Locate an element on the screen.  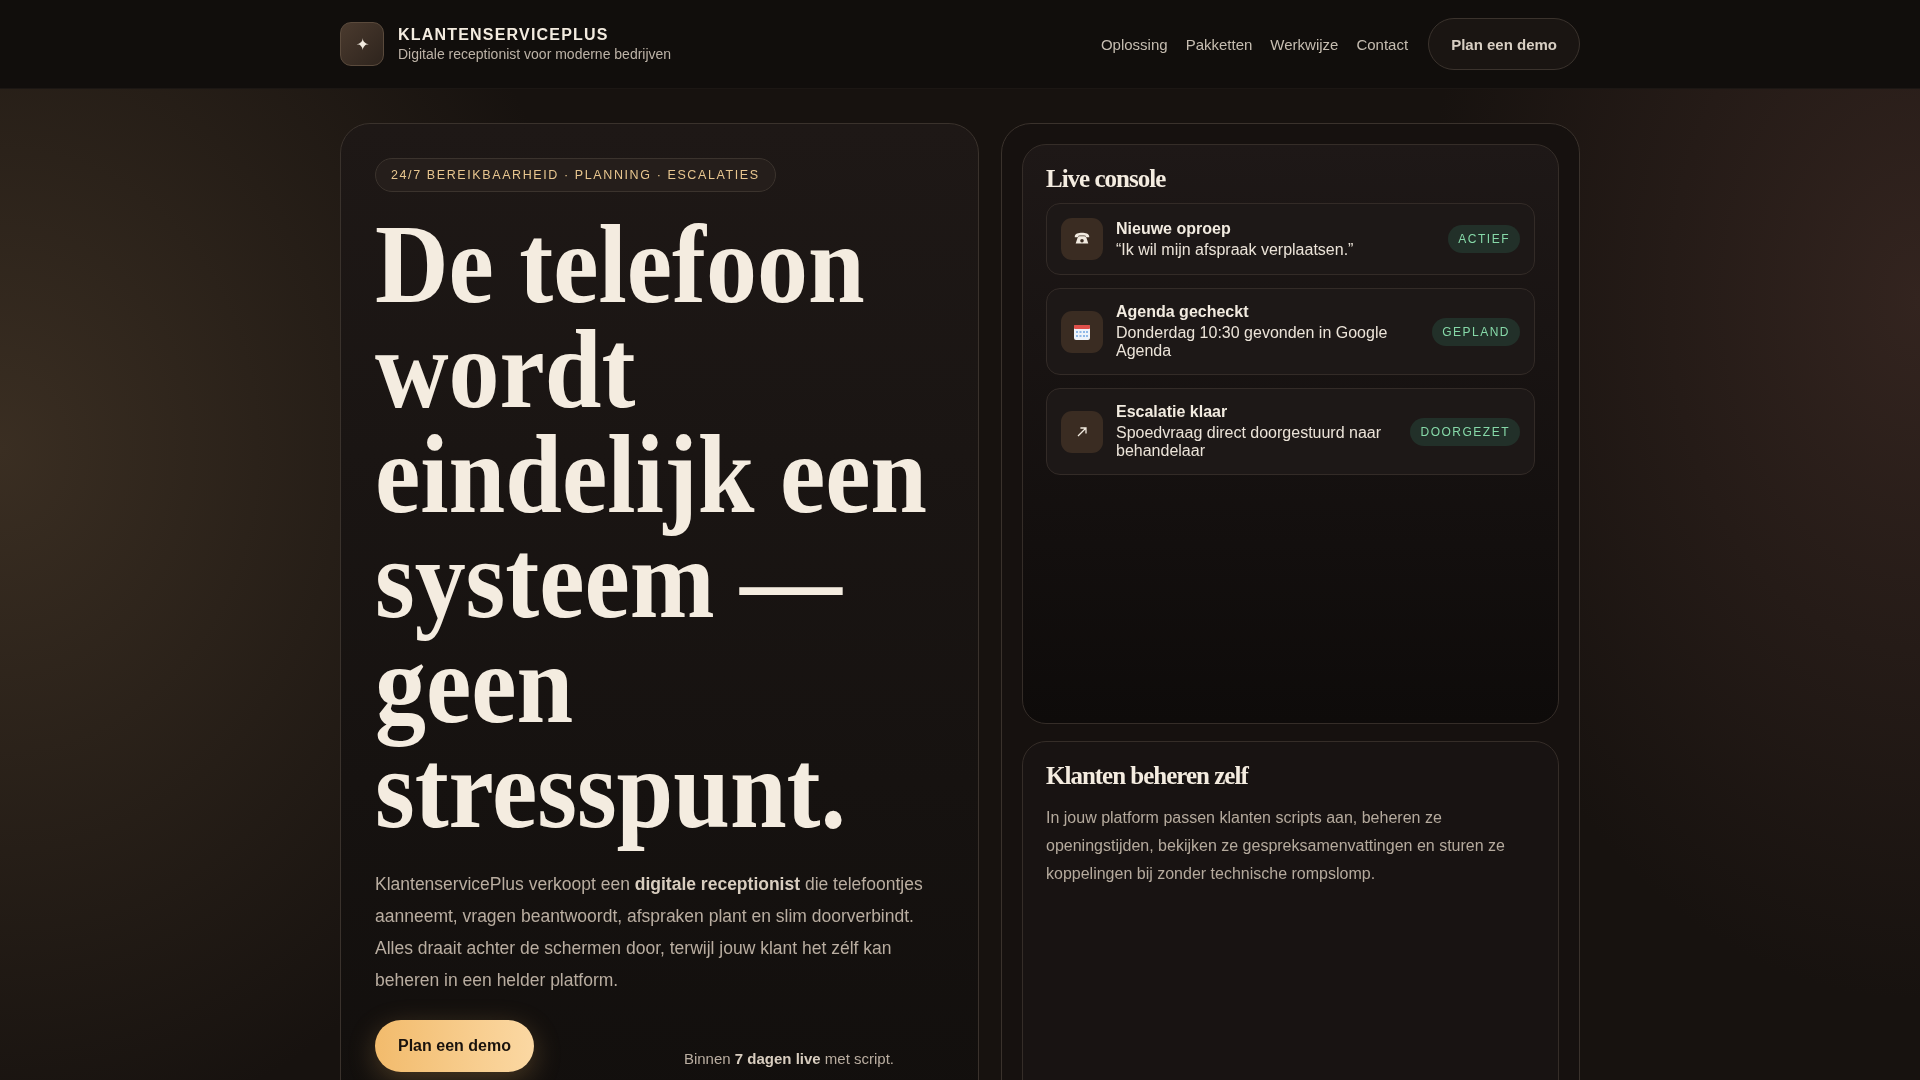
status-badge: ACTIEF is located at coordinates (1484, 239).